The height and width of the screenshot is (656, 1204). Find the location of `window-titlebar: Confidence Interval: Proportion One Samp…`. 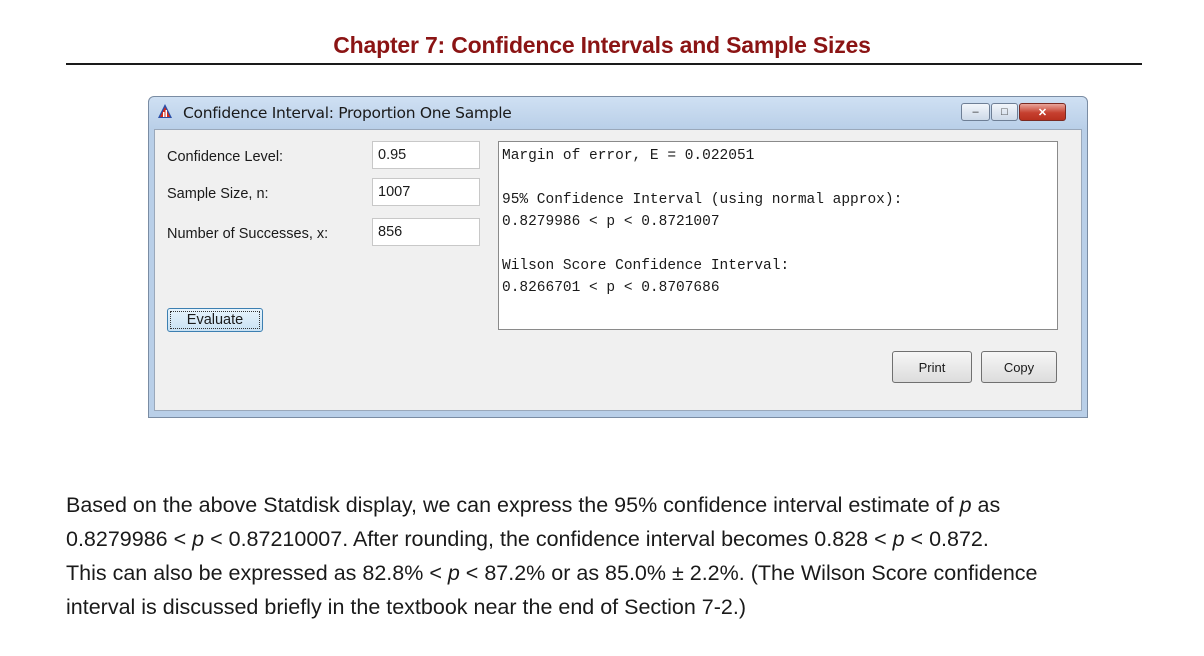

window-titlebar: Confidence Interval: Proportion One Samp… is located at coordinates (618, 112).